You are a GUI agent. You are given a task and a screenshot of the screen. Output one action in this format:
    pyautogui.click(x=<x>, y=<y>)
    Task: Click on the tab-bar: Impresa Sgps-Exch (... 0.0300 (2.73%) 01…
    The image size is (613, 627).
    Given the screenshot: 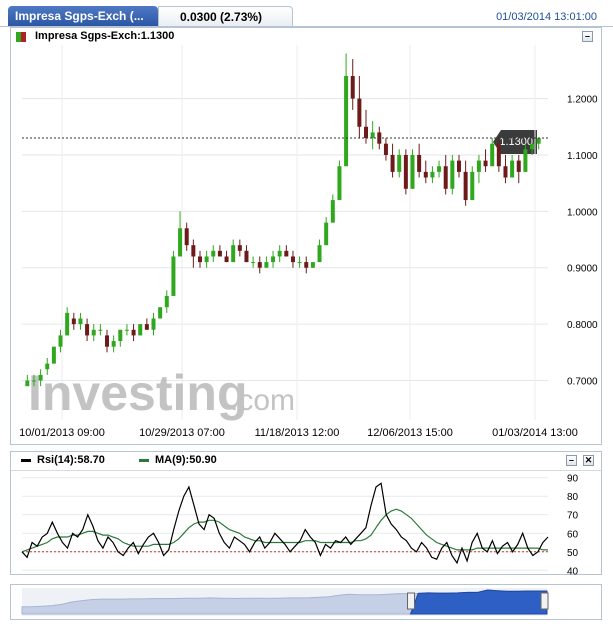 What is the action you would take?
    pyautogui.click(x=306, y=13)
    